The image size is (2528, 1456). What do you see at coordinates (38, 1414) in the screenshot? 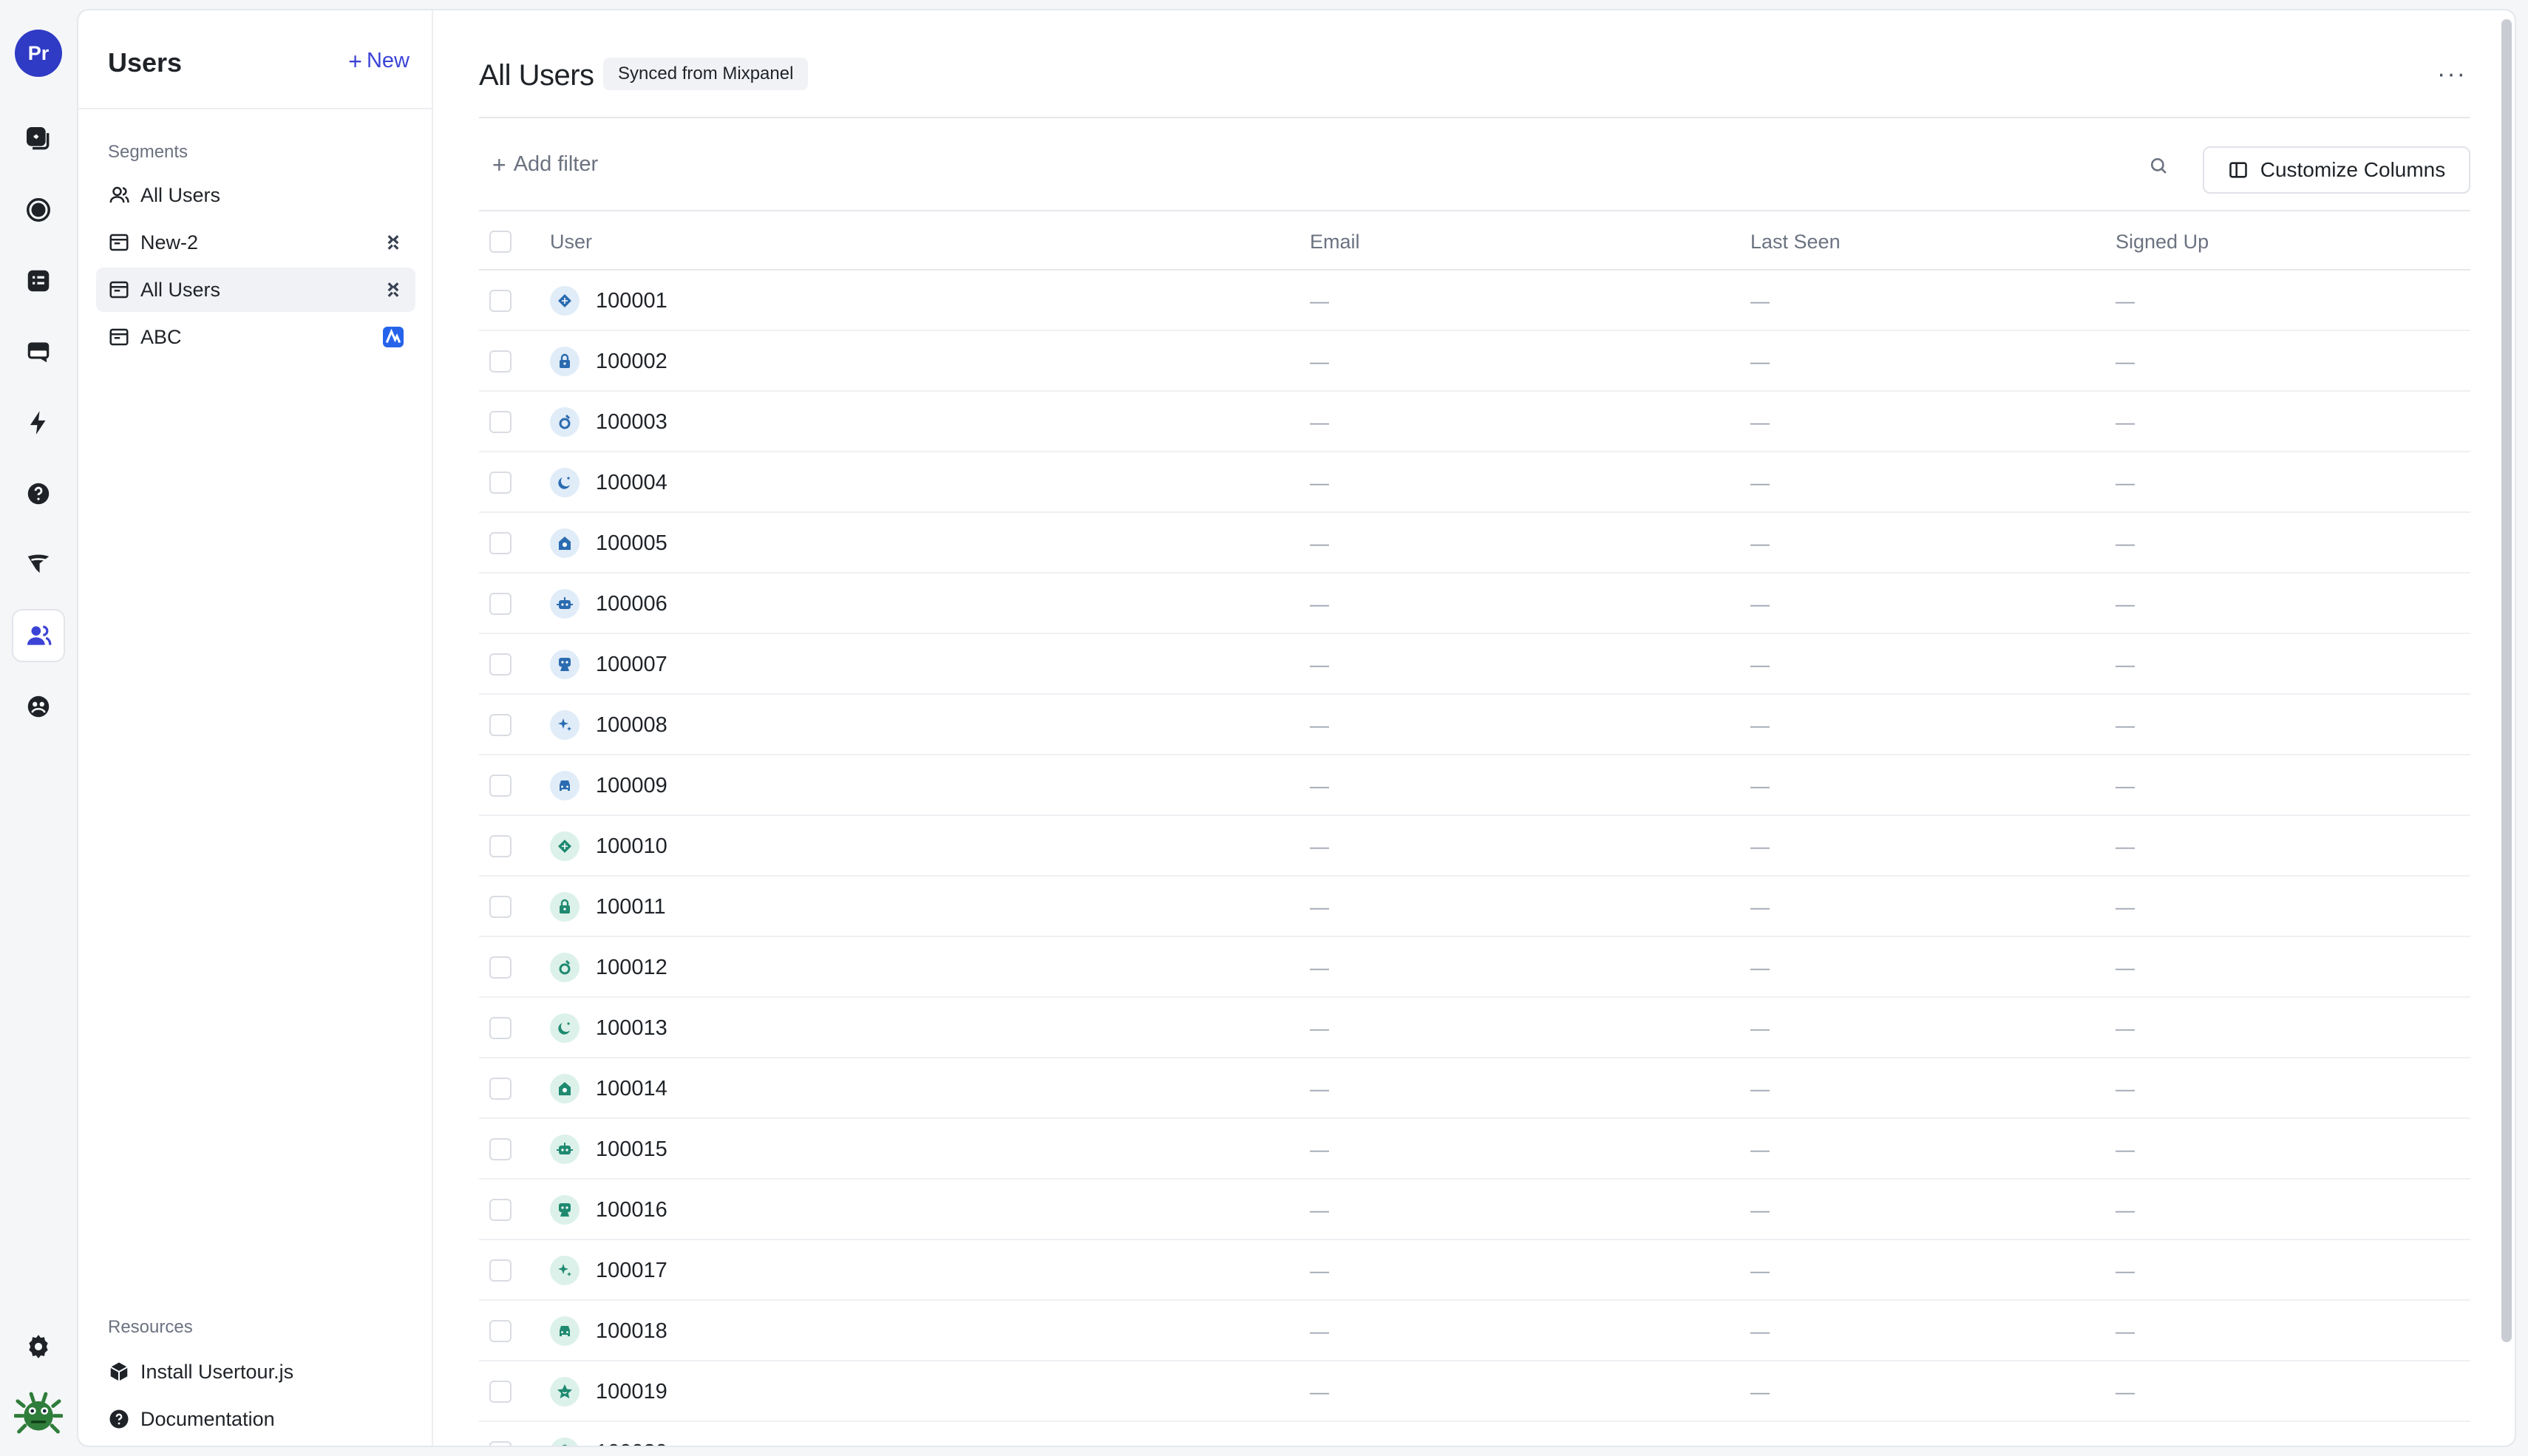
I see `bug-avatar-icon` at bounding box center [38, 1414].